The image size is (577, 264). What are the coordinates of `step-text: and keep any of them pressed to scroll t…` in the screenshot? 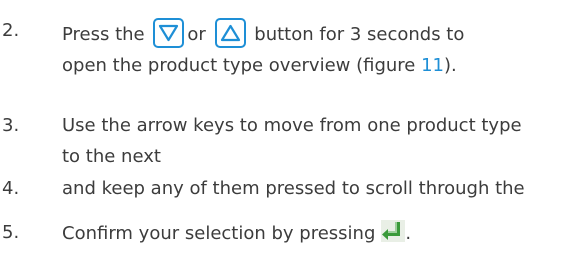 It's located at (293, 188).